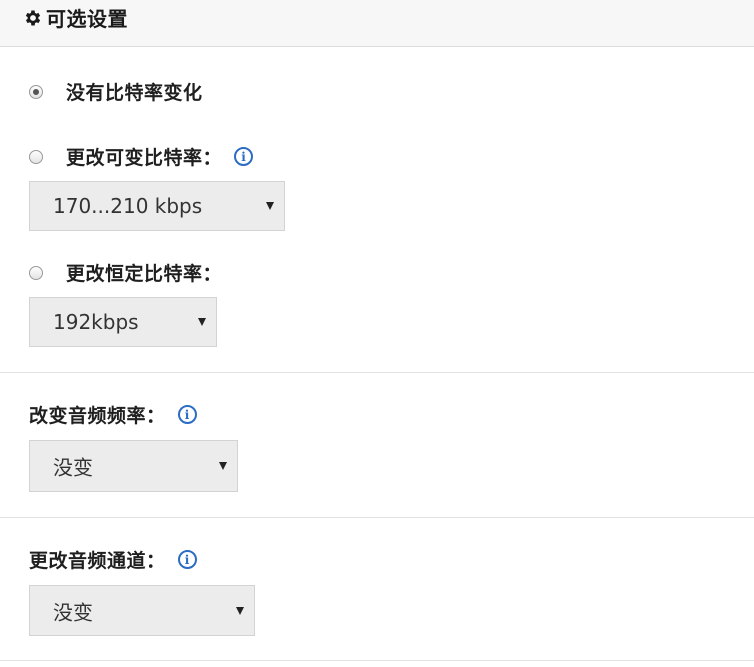  What do you see at coordinates (244, 156) in the screenshot?
I see `info-icon-vbr: i` at bounding box center [244, 156].